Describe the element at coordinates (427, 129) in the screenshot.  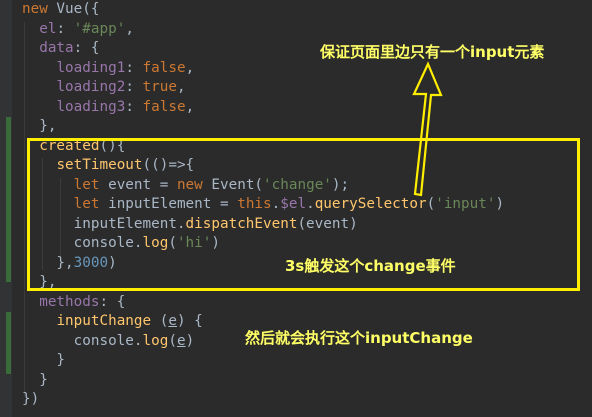
I see `arrow-annotation` at that location.